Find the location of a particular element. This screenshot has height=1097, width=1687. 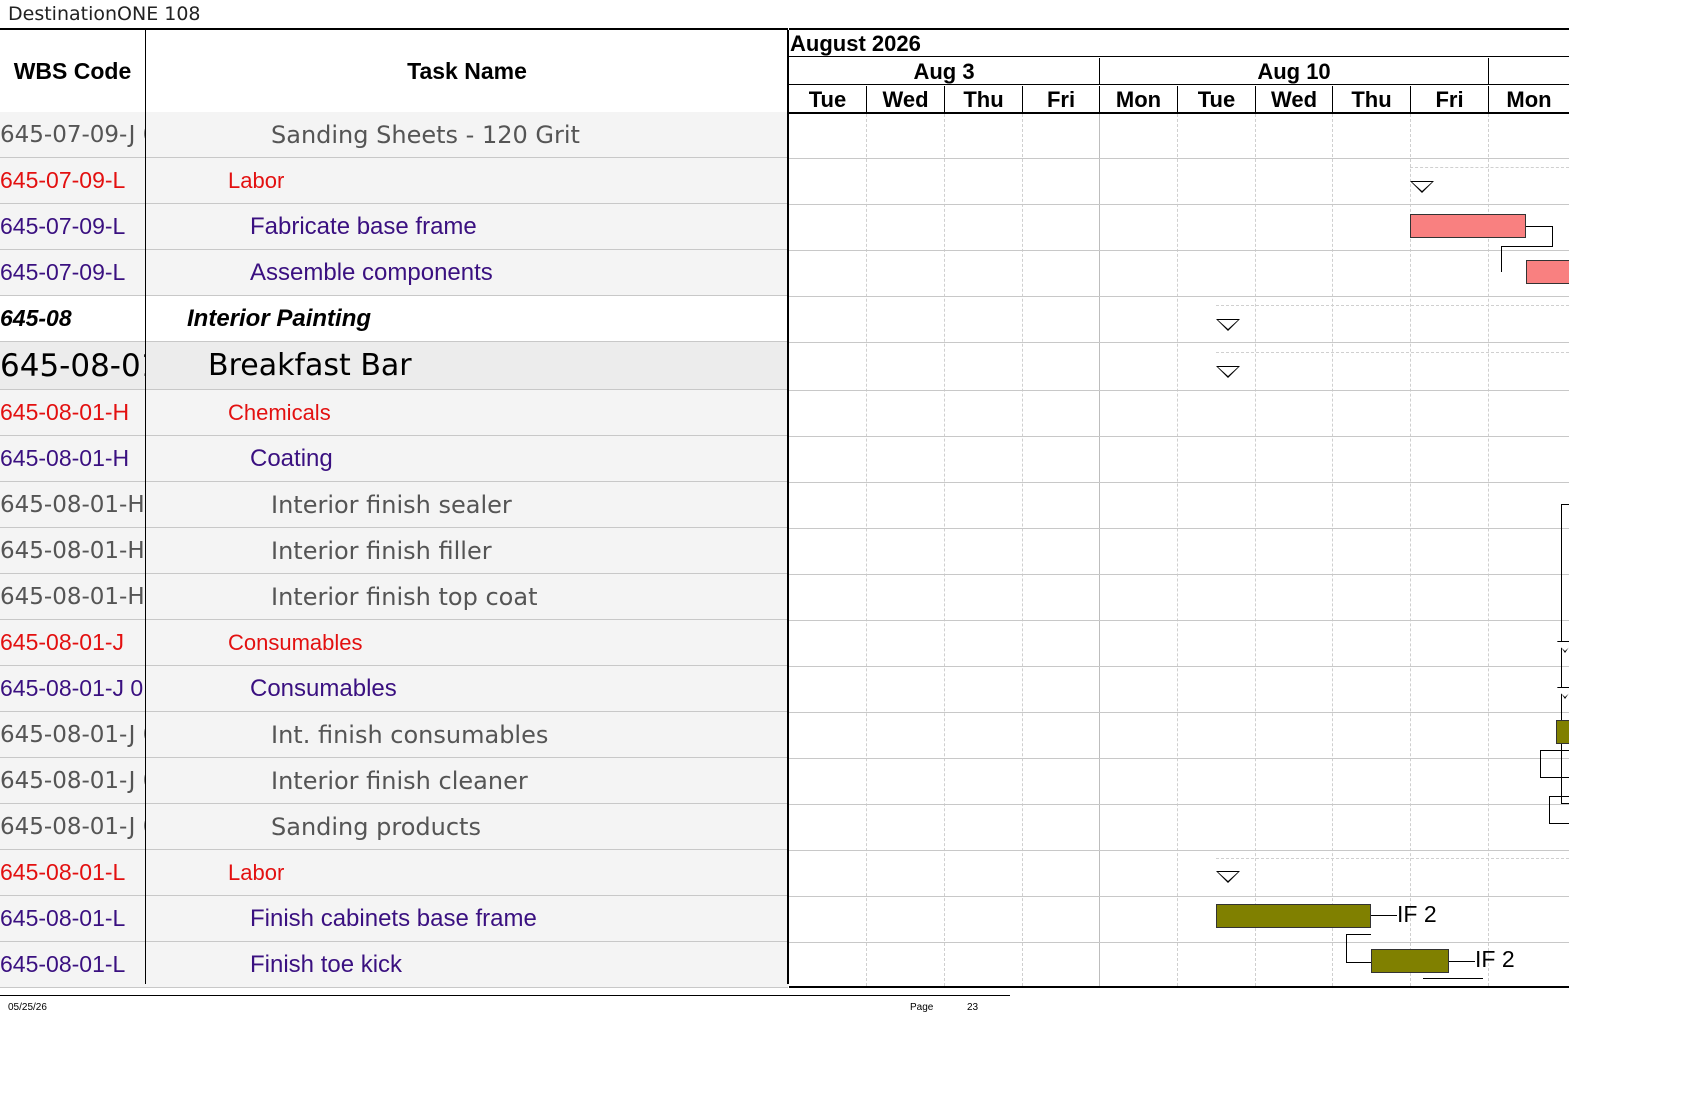

table-row: 645-08-01-H 01 Interior finish sealer is located at coordinates (394, 505).